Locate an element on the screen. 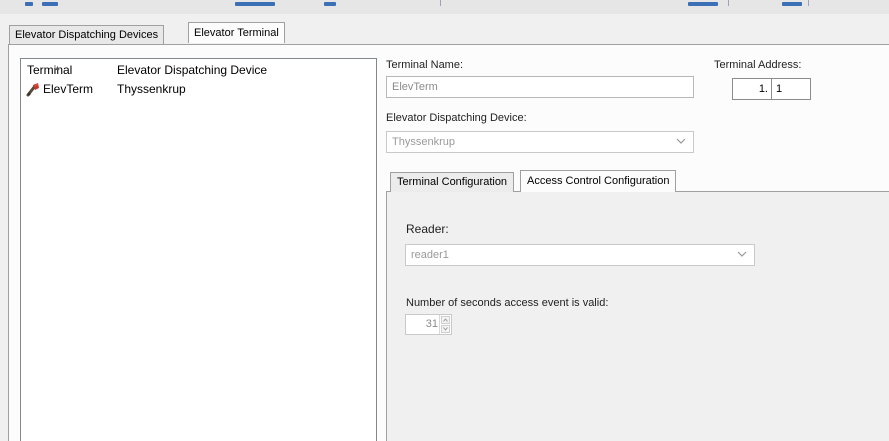 This screenshot has height=441, width=889. seconds-valid-value: 31 is located at coordinates (431, 324).